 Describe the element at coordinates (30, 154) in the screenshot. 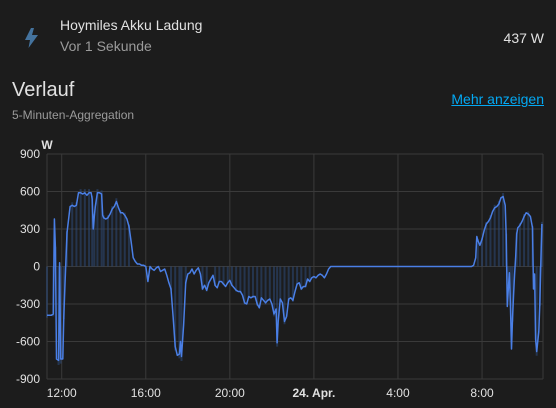

I see `y-tick-label: 900` at that location.